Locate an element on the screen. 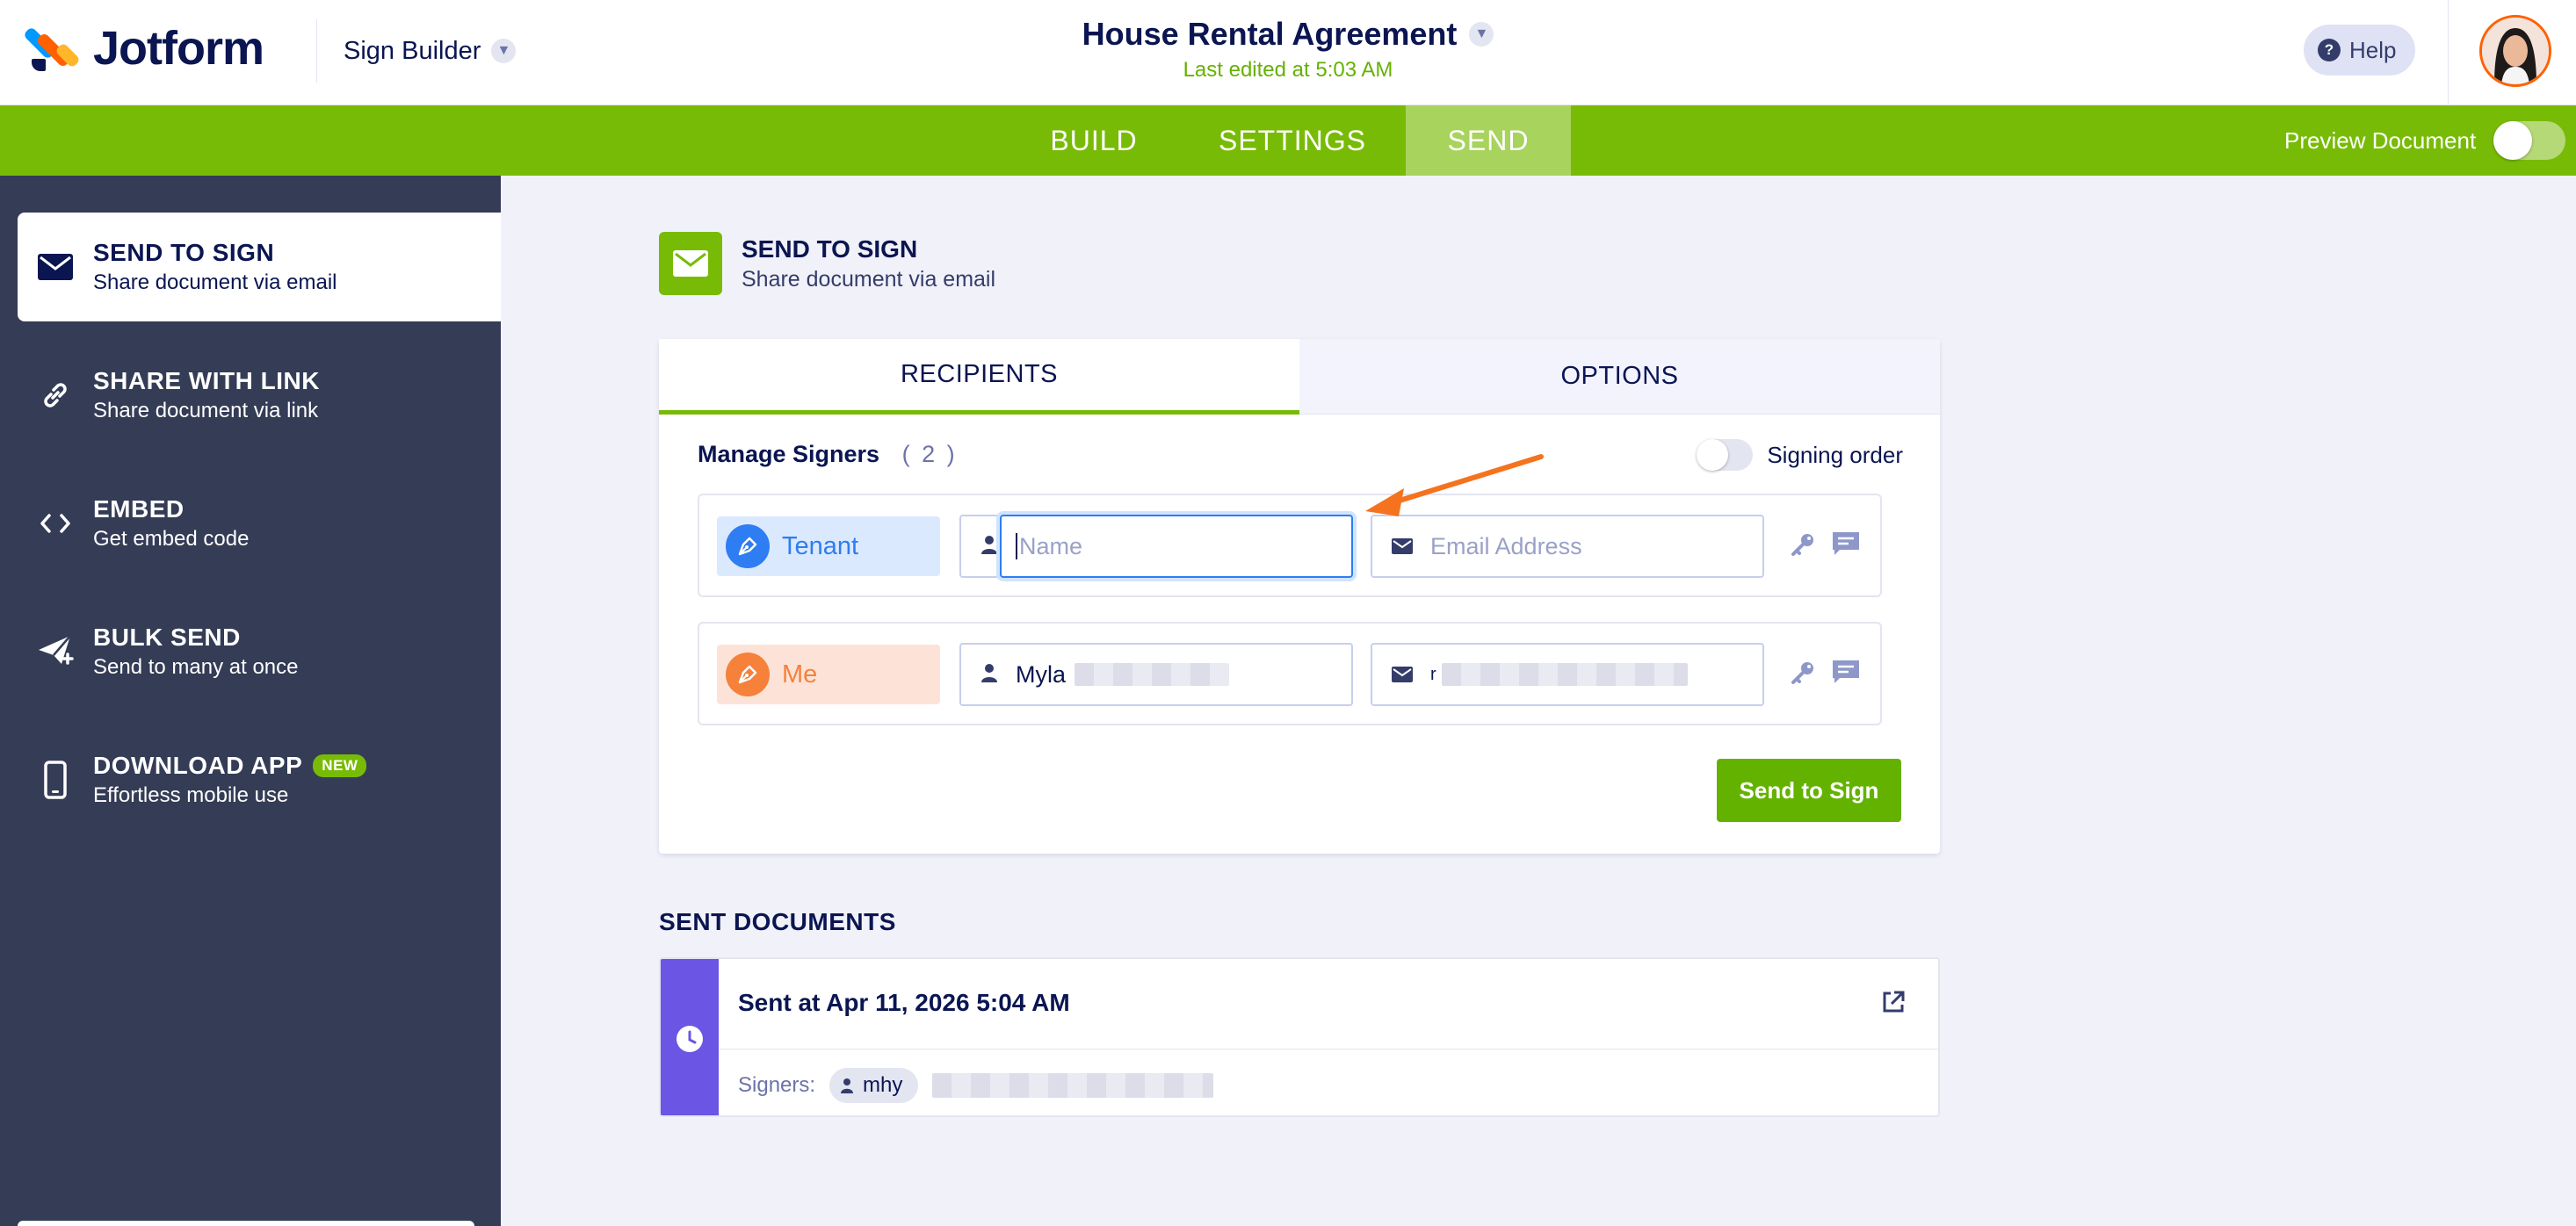  header-divider is located at coordinates (2448, 52).